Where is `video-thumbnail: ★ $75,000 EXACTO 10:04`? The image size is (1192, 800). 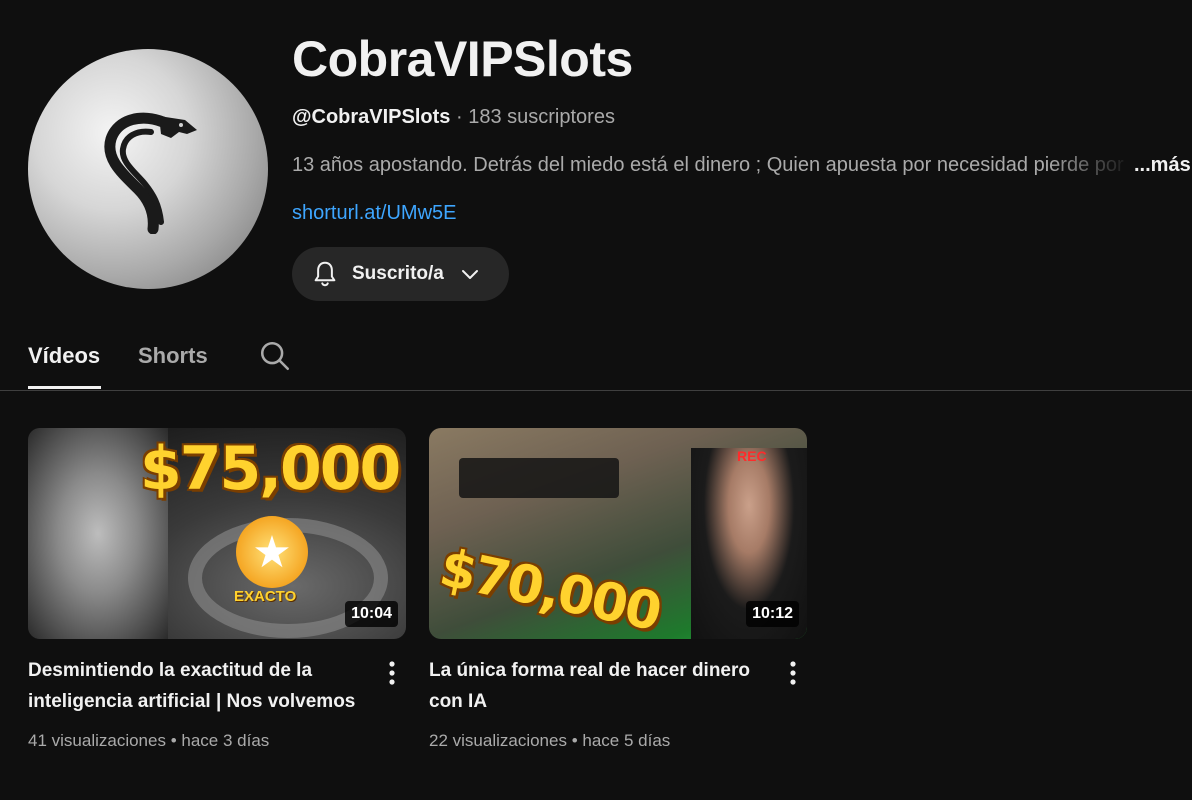 video-thumbnail: ★ $75,000 EXACTO 10:04 is located at coordinates (217, 533).